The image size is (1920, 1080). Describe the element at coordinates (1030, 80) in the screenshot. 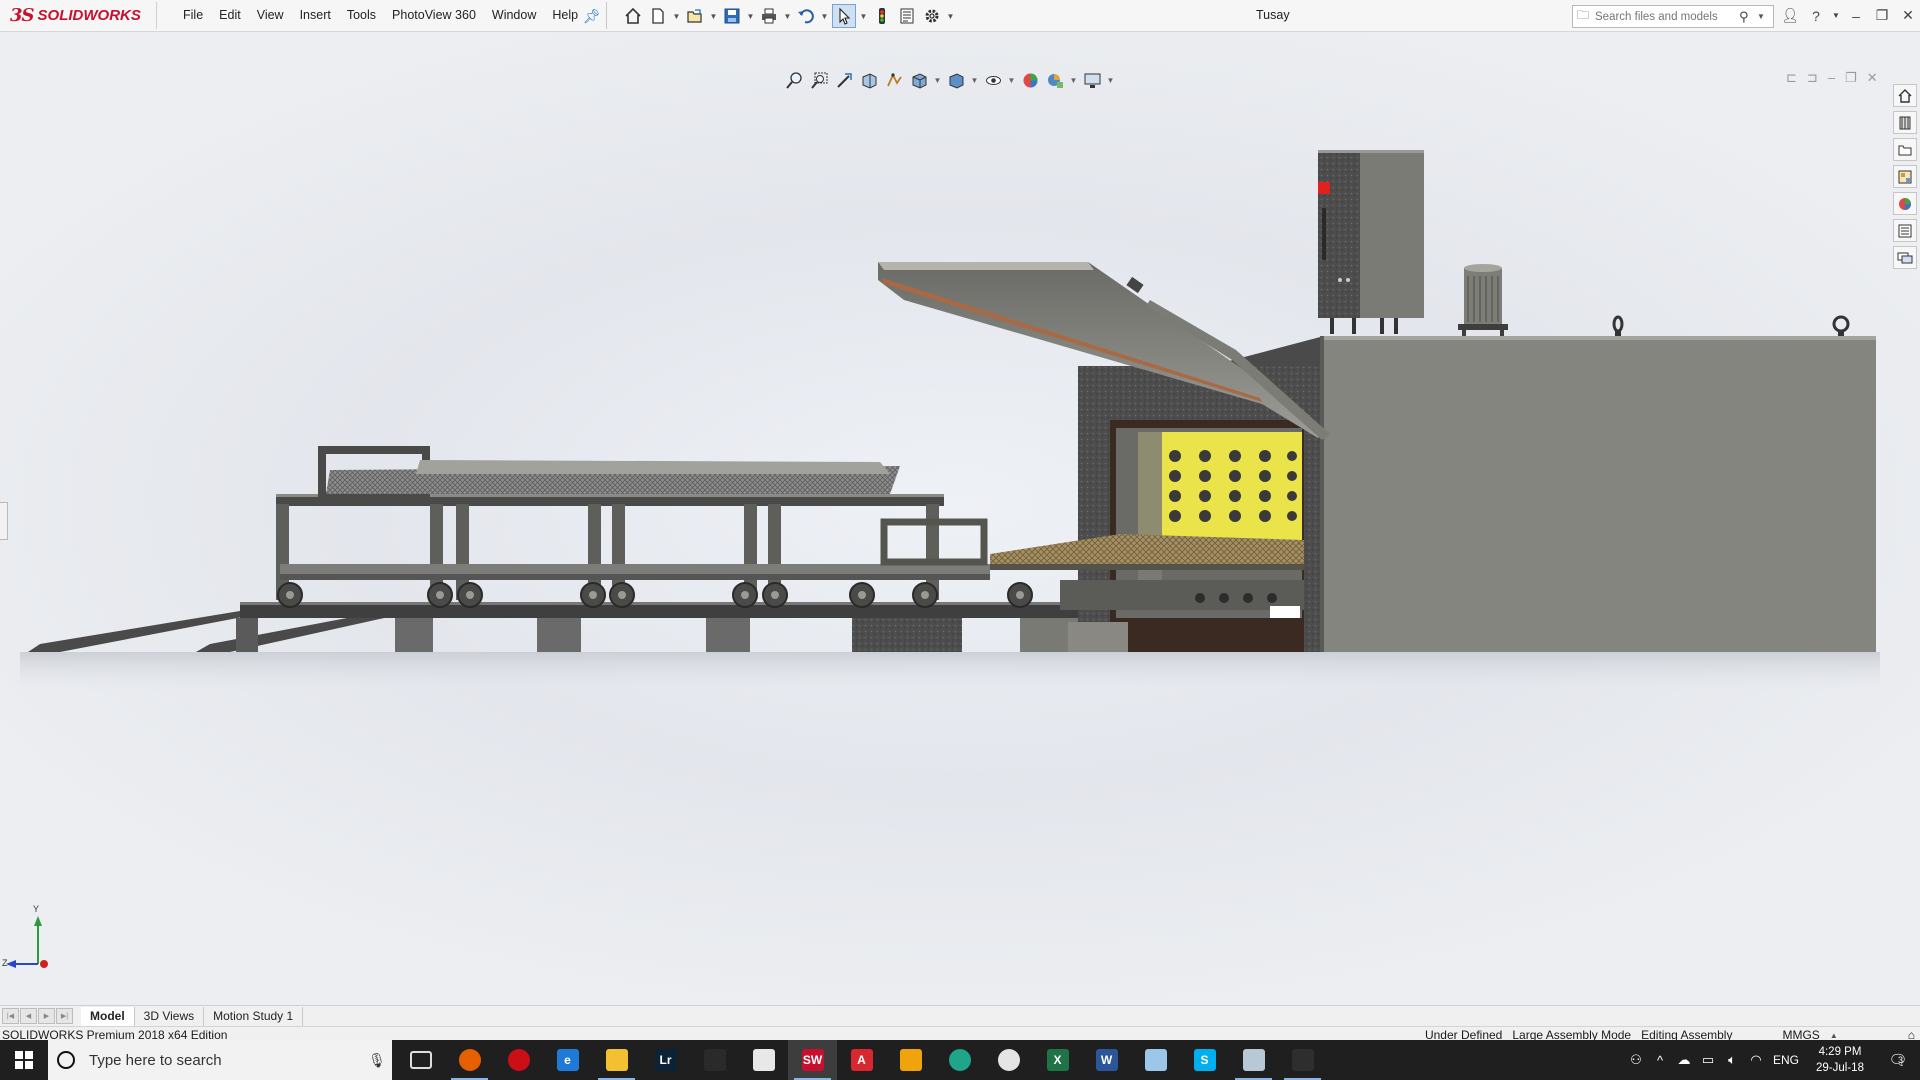

I see `edit-appearance-icon` at that location.